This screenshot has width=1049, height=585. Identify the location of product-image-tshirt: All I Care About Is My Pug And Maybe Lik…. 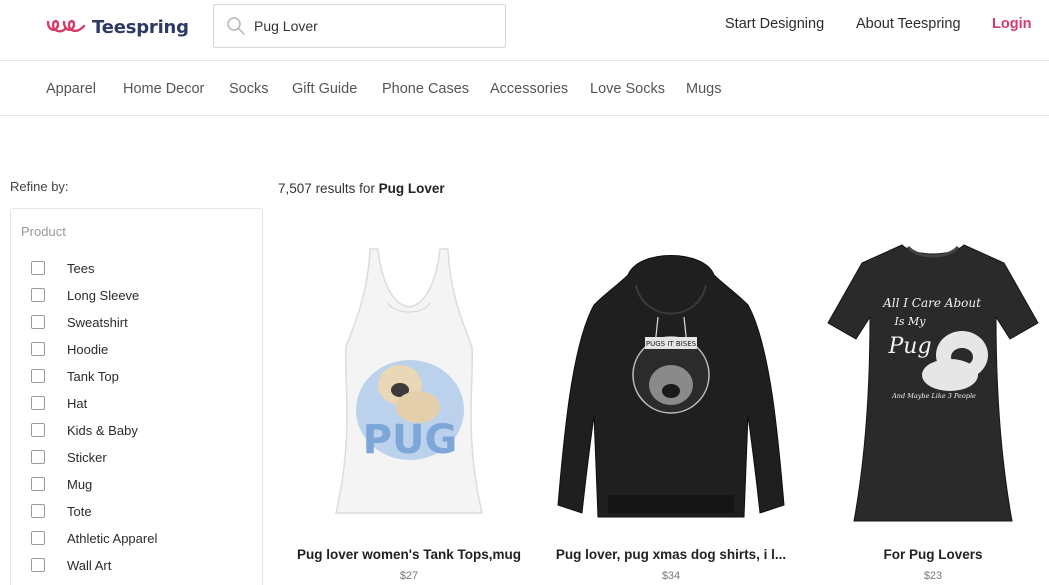
(933, 380).